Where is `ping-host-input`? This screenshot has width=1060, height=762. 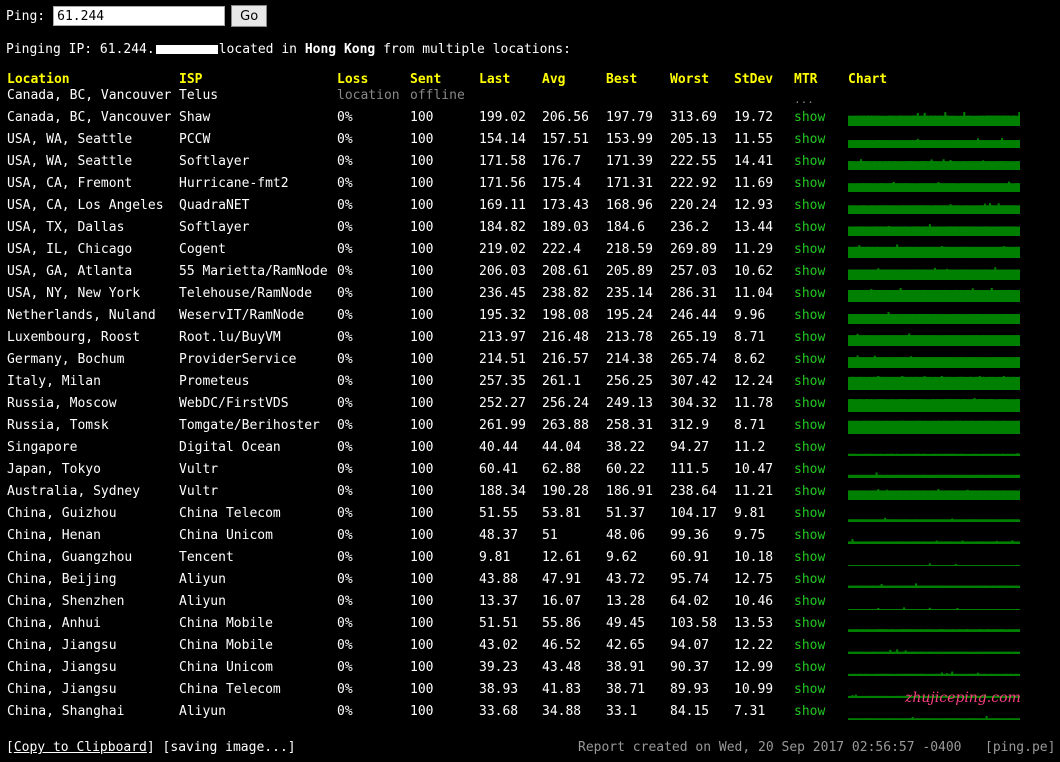 ping-host-input is located at coordinates (139, 16).